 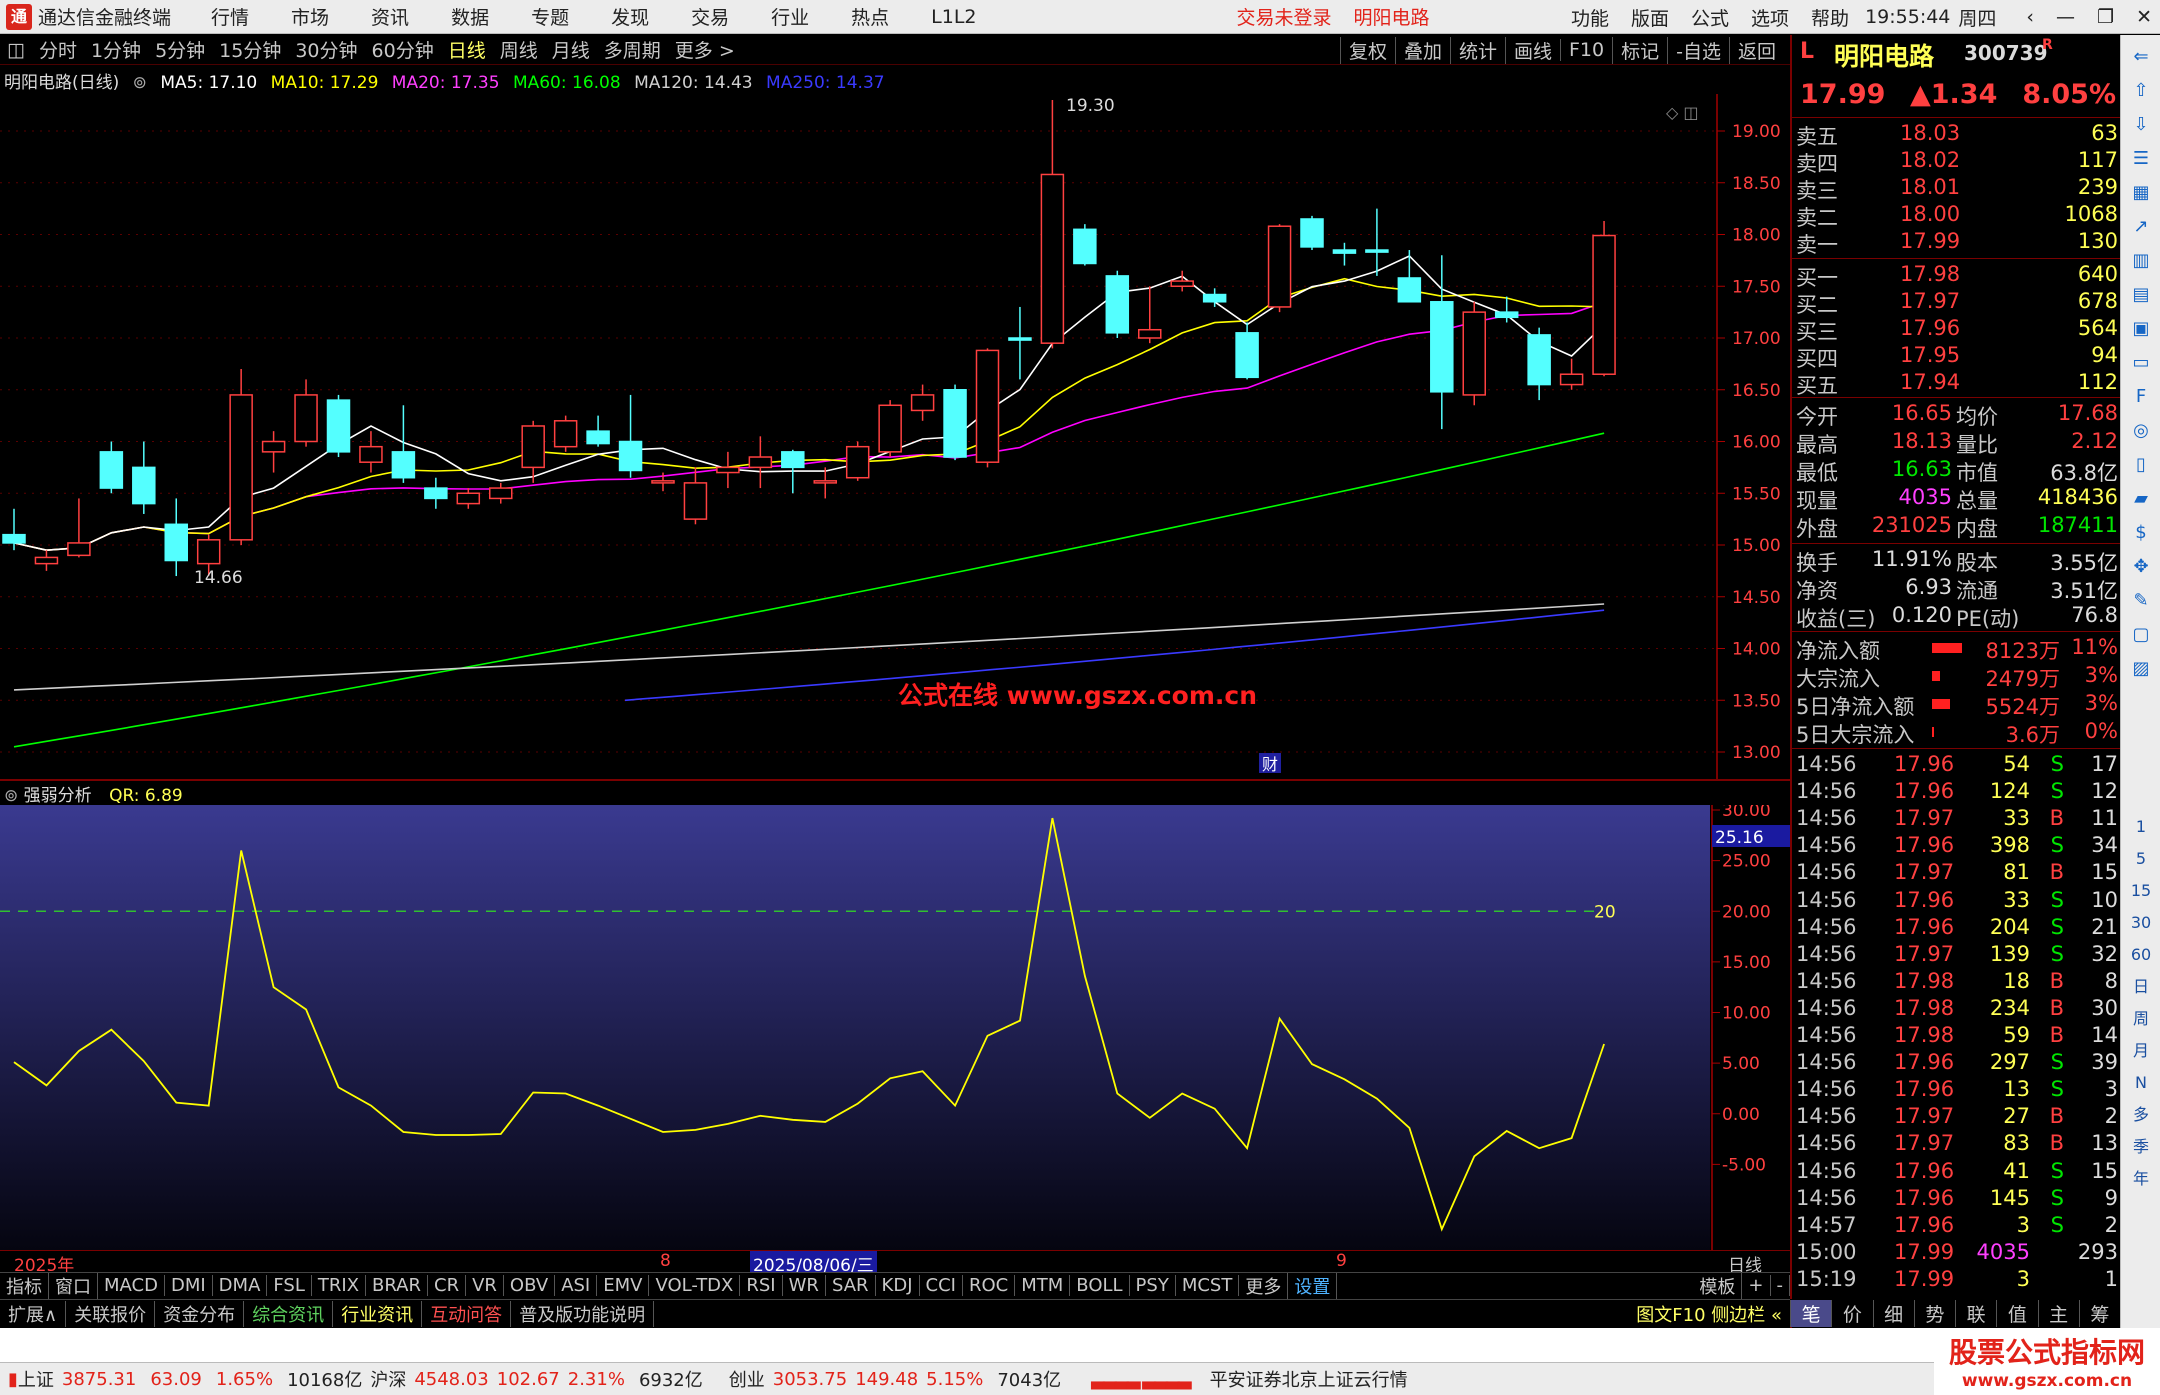 What do you see at coordinates (1756, 1285) in the screenshot?
I see `indicator-tabs-right-1: +` at bounding box center [1756, 1285].